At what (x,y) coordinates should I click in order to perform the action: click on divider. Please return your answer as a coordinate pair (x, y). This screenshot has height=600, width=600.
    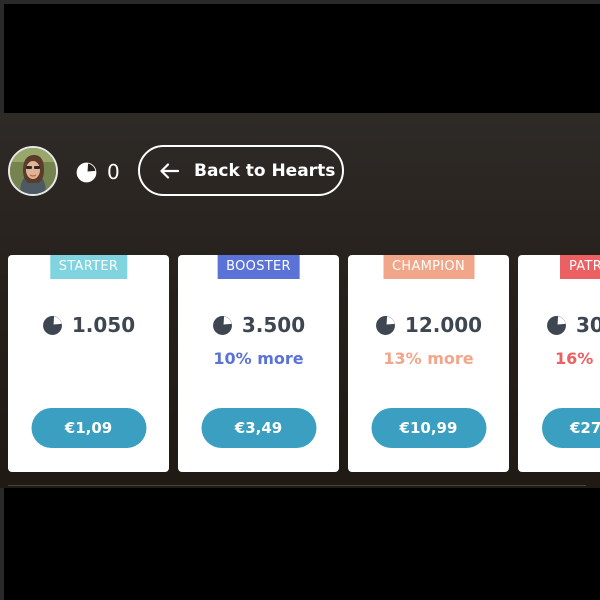
    Looking at the image, I should click on (297, 485).